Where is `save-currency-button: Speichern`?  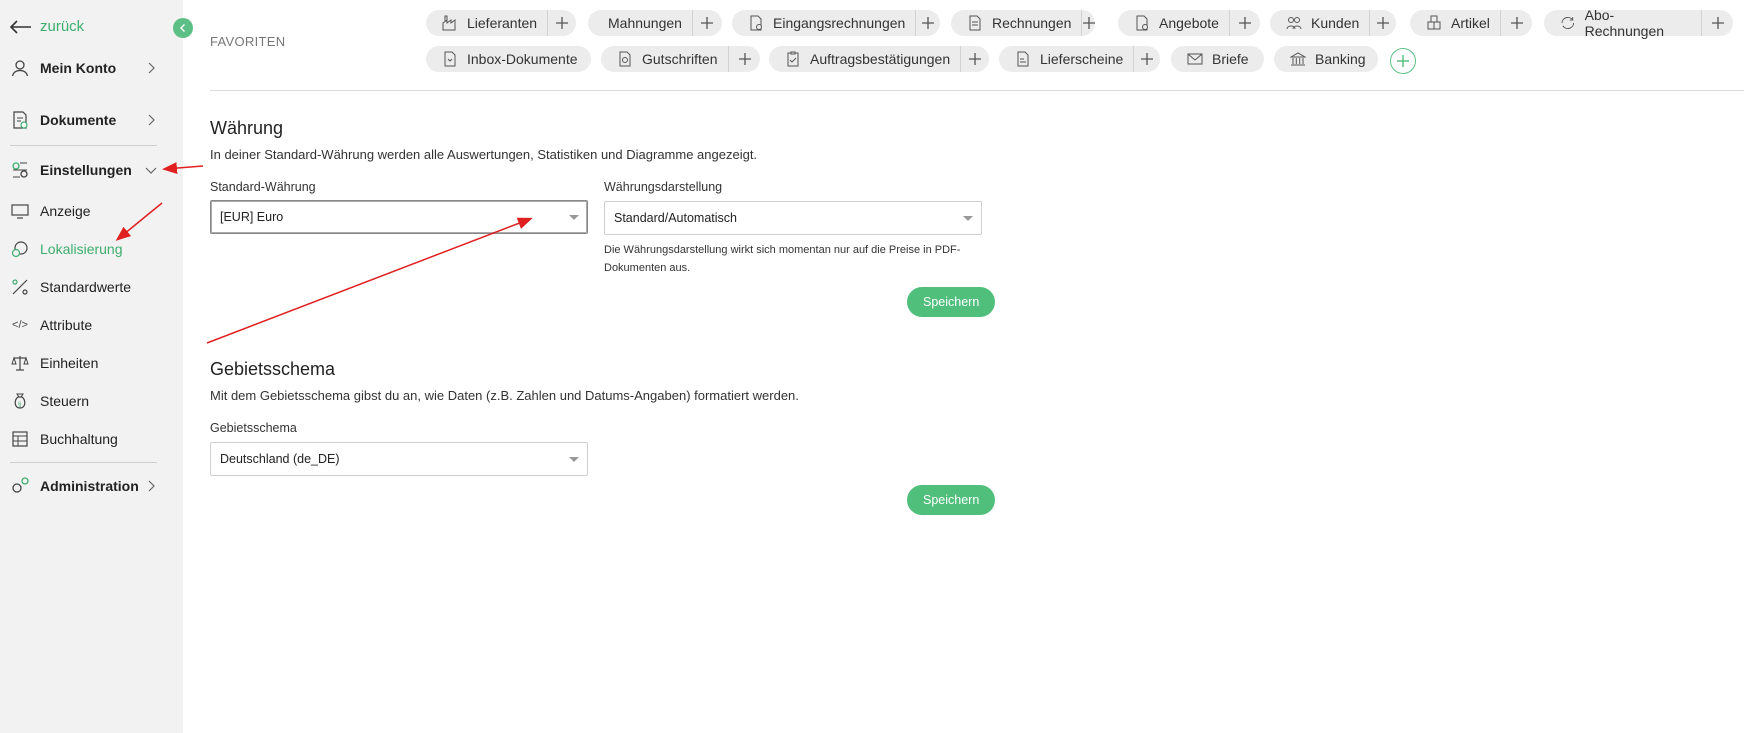 save-currency-button: Speichern is located at coordinates (951, 302).